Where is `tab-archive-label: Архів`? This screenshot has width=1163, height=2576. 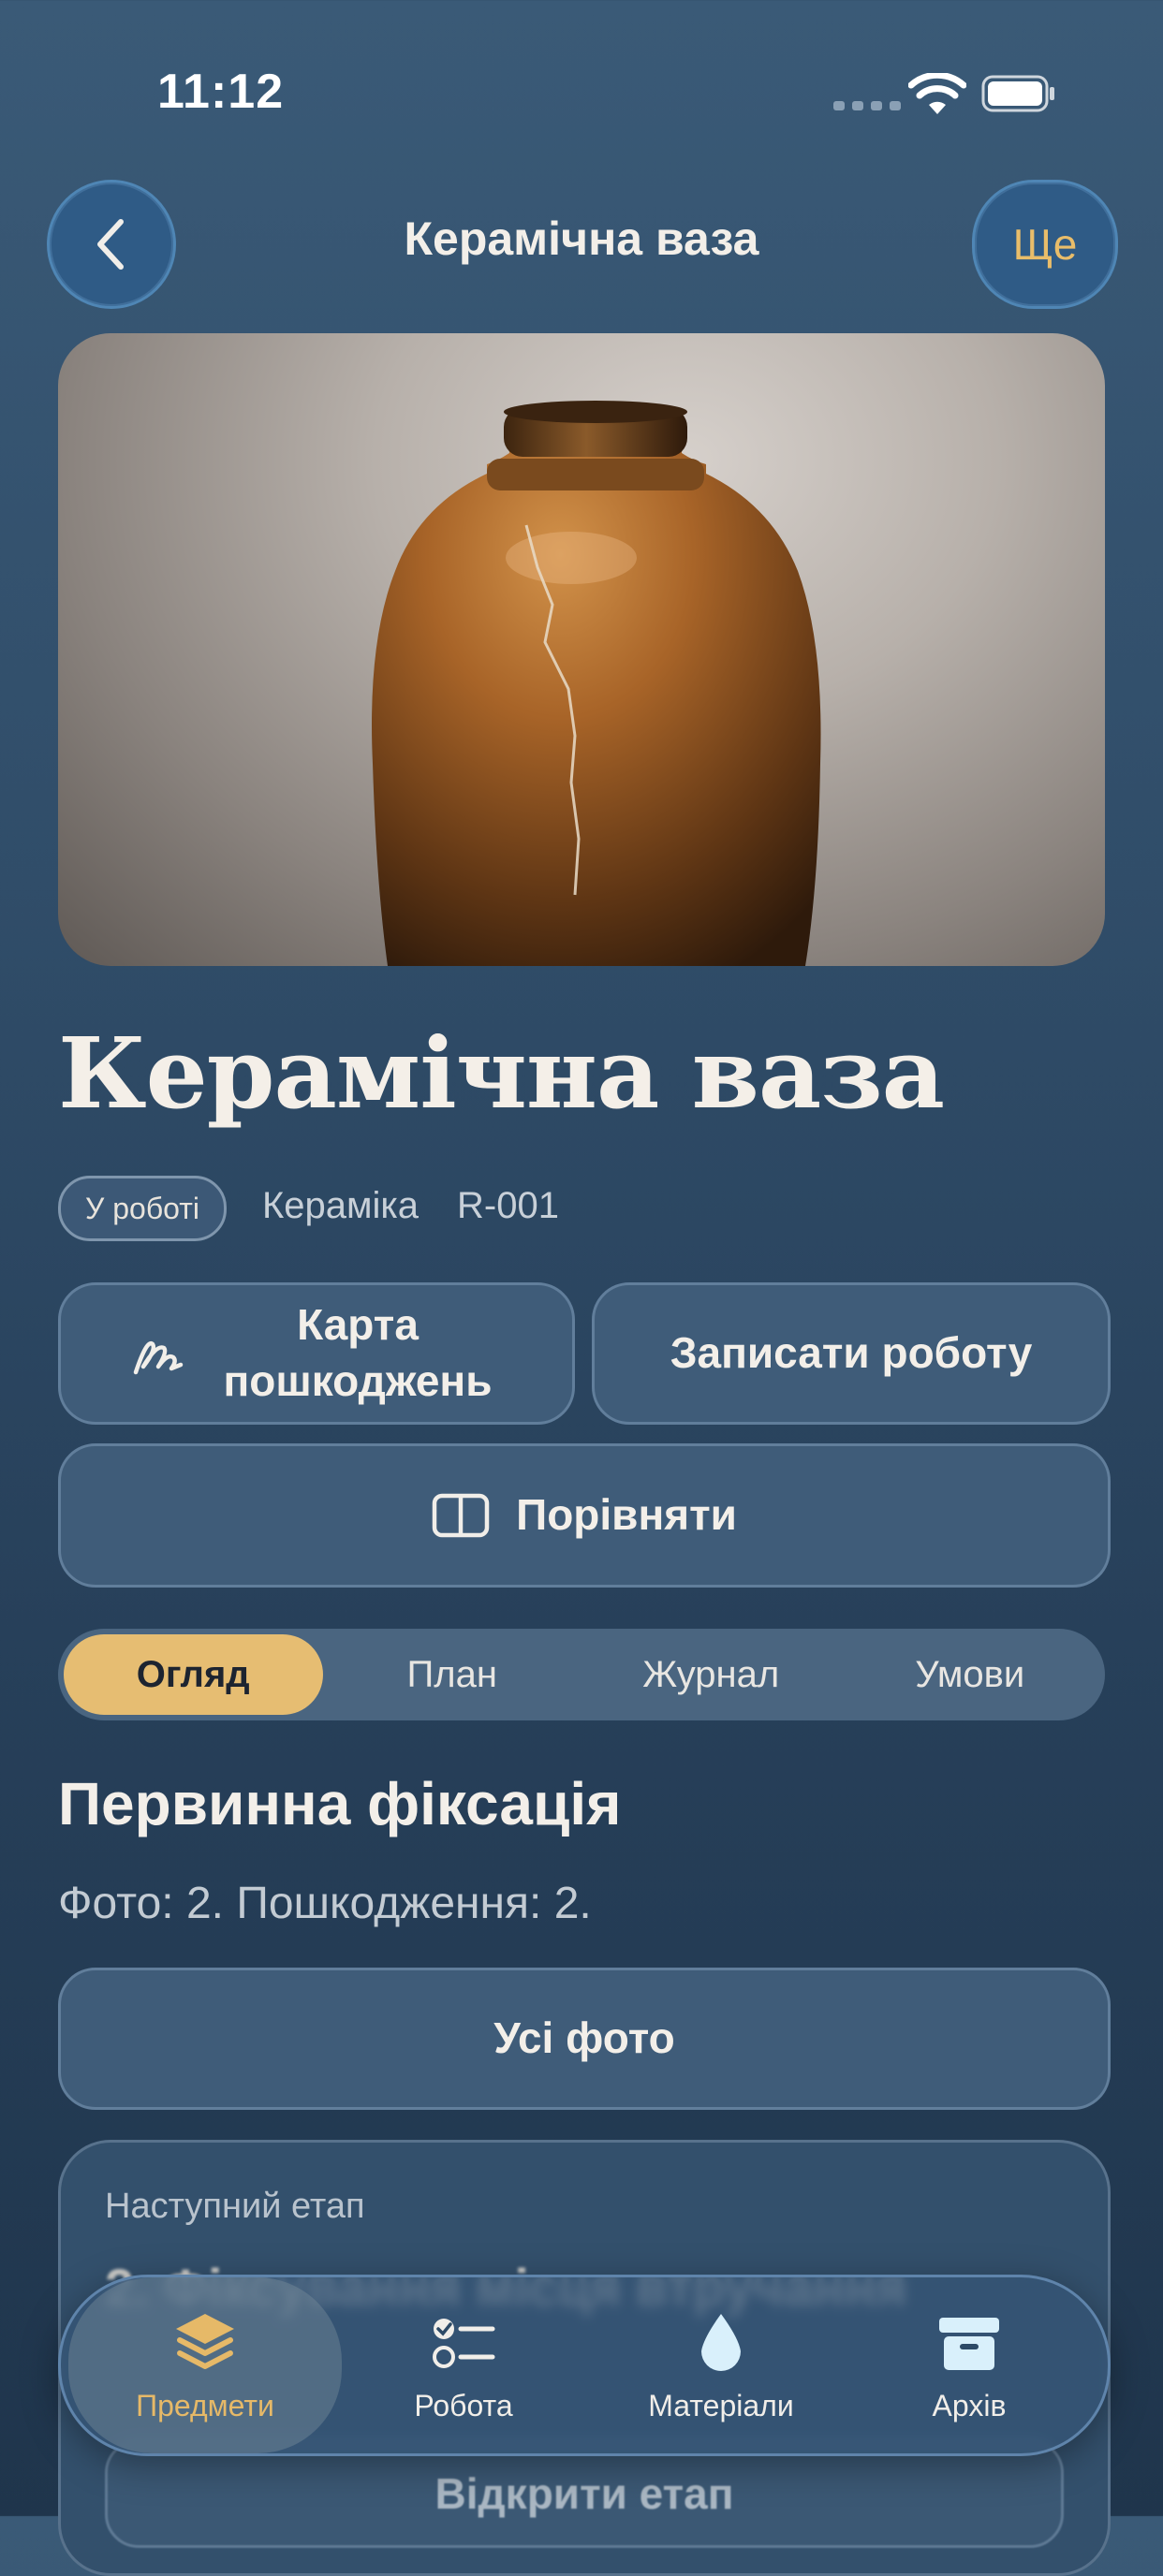 tab-archive-label: Архів is located at coordinates (969, 2405).